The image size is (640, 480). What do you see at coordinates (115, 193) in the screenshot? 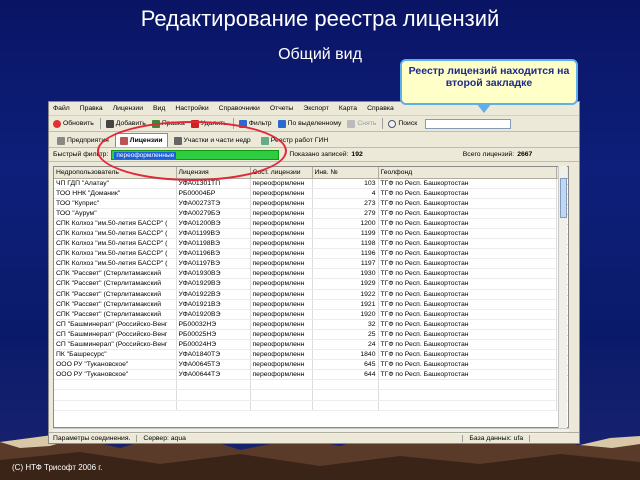
I see `table-cell: ТОО ННК "Доманик"` at bounding box center [115, 193].